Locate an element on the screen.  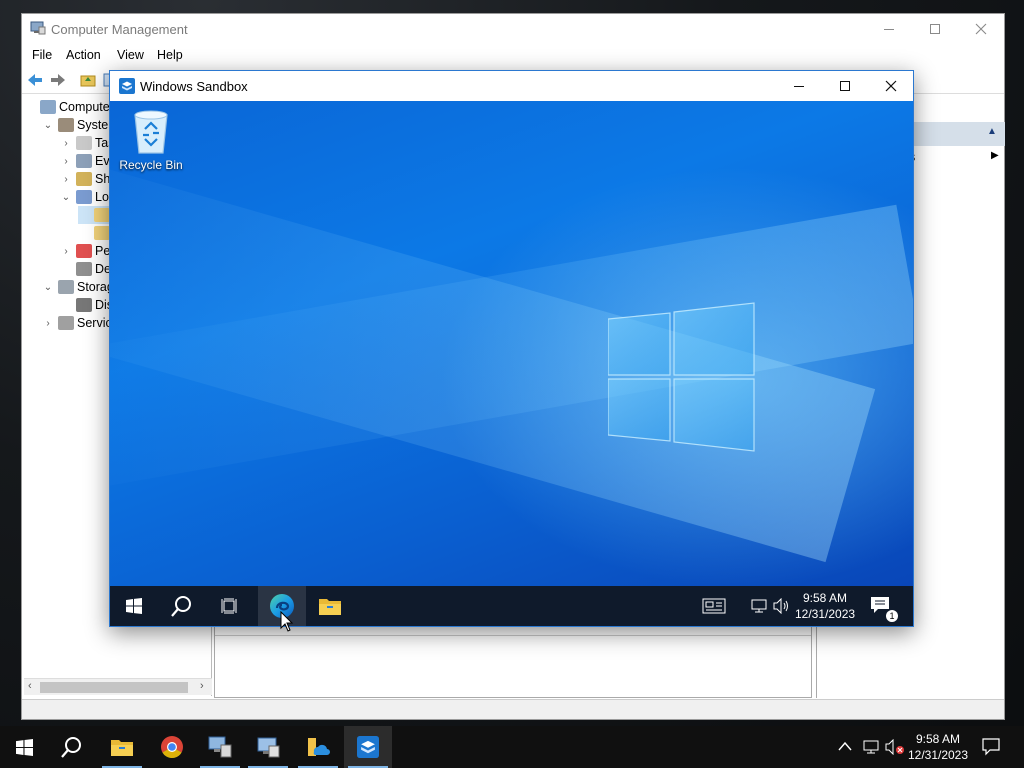
sandbox-clock: 9:58 AM 12/31/2023 is located at coordinates (825, 606).